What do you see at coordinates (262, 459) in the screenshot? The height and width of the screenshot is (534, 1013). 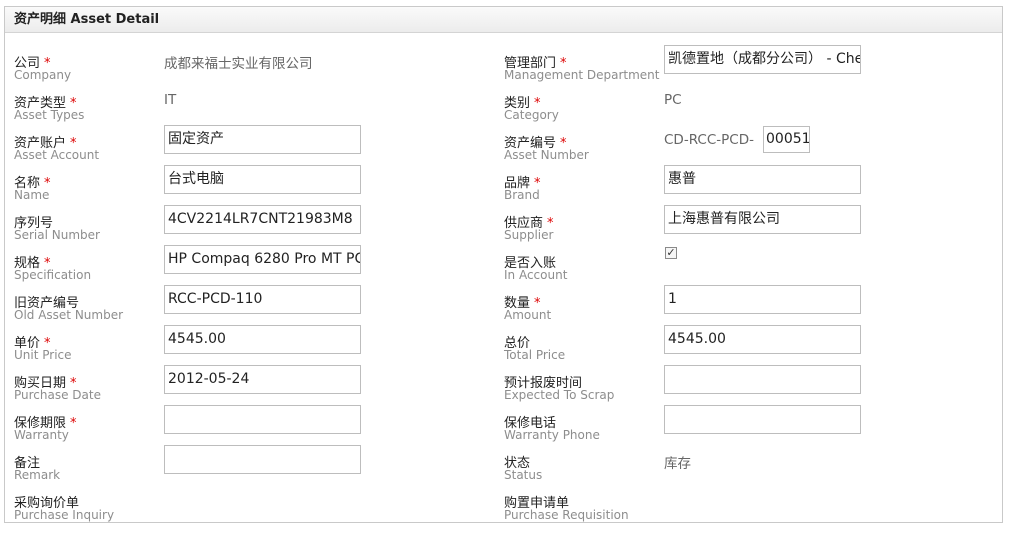 I see `remark-field` at bounding box center [262, 459].